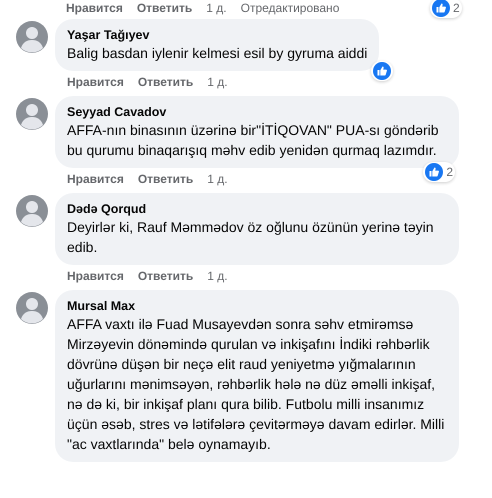  I want to click on comment-text: Balig basdan iylenir kelmesi esil by gyruma aiddi, so click(217, 53).